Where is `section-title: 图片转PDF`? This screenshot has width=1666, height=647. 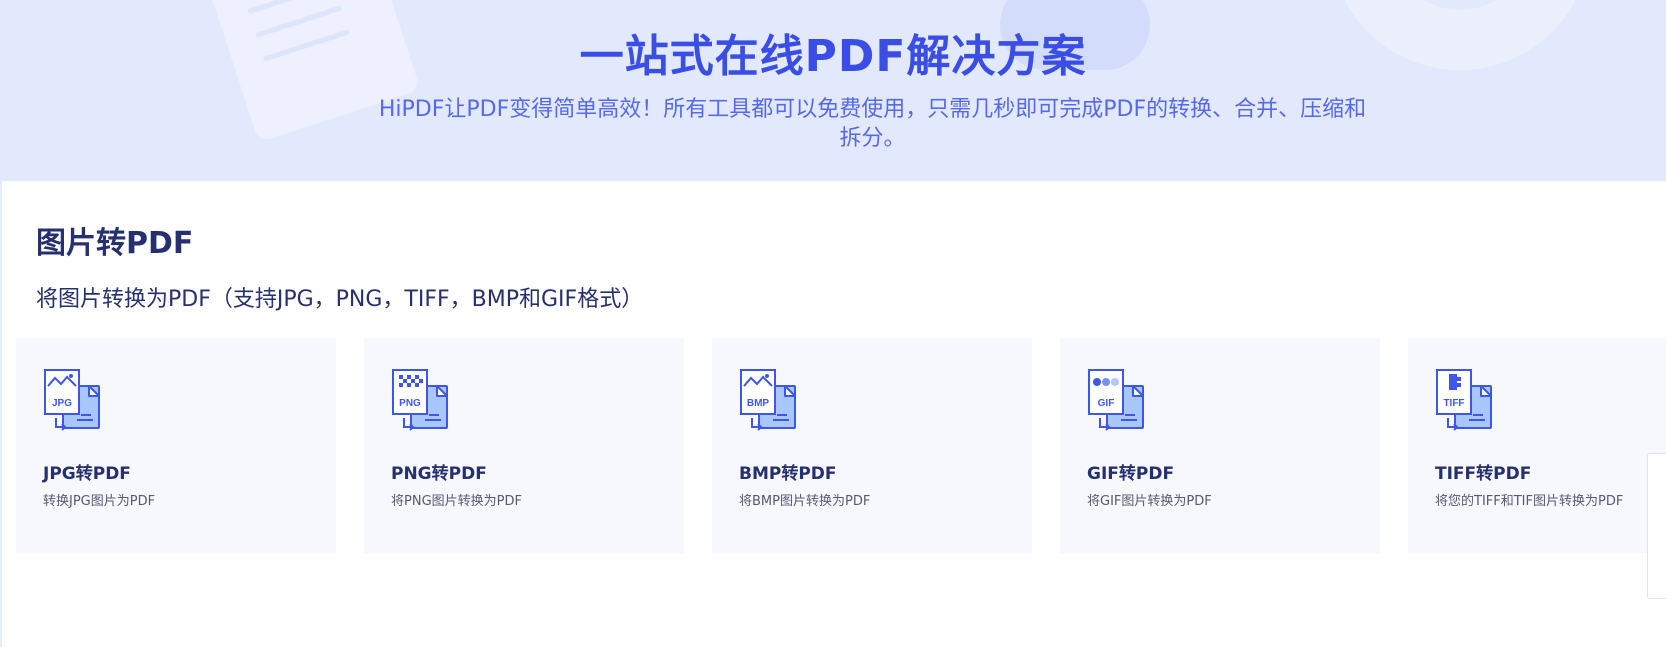 section-title: 图片转PDF is located at coordinates (115, 243).